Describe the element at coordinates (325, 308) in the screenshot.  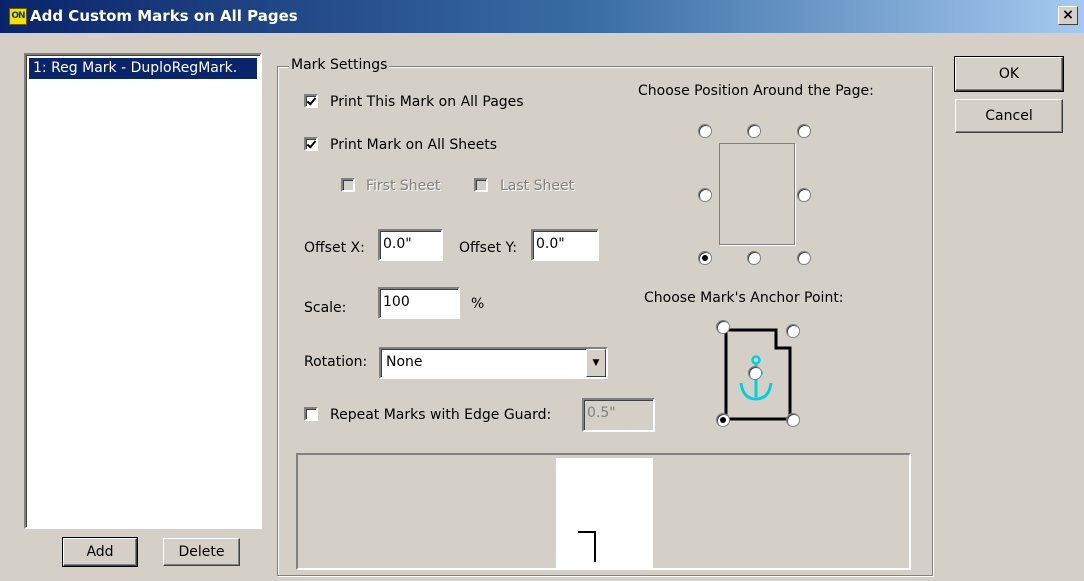
I see `scale-label: Scale:` at that location.